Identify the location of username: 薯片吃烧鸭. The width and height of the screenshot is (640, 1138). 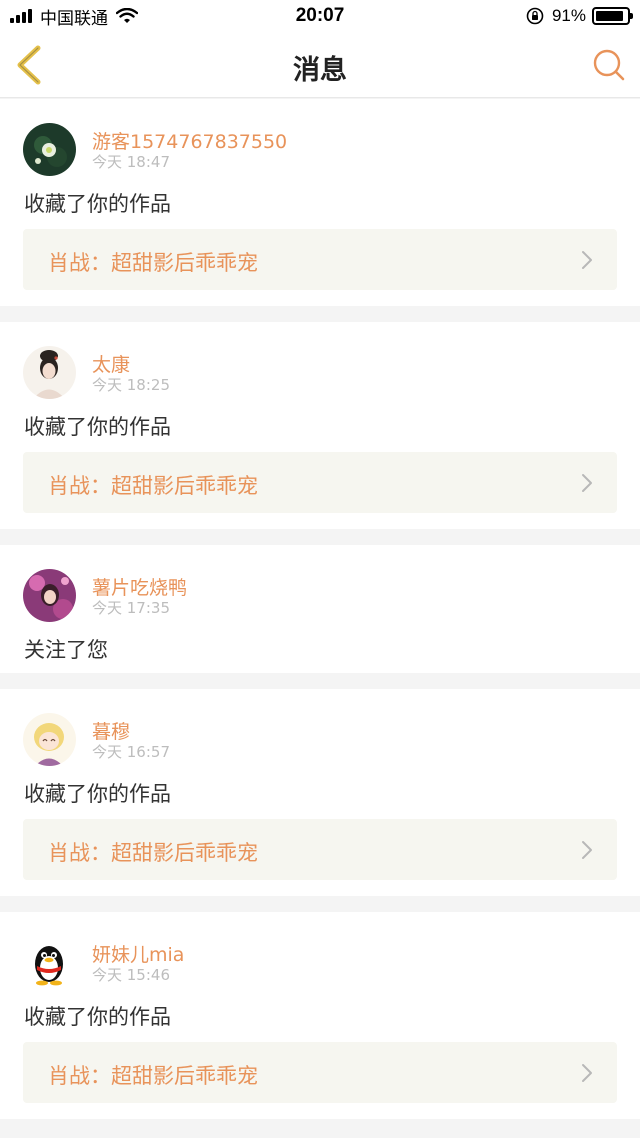
(139, 586).